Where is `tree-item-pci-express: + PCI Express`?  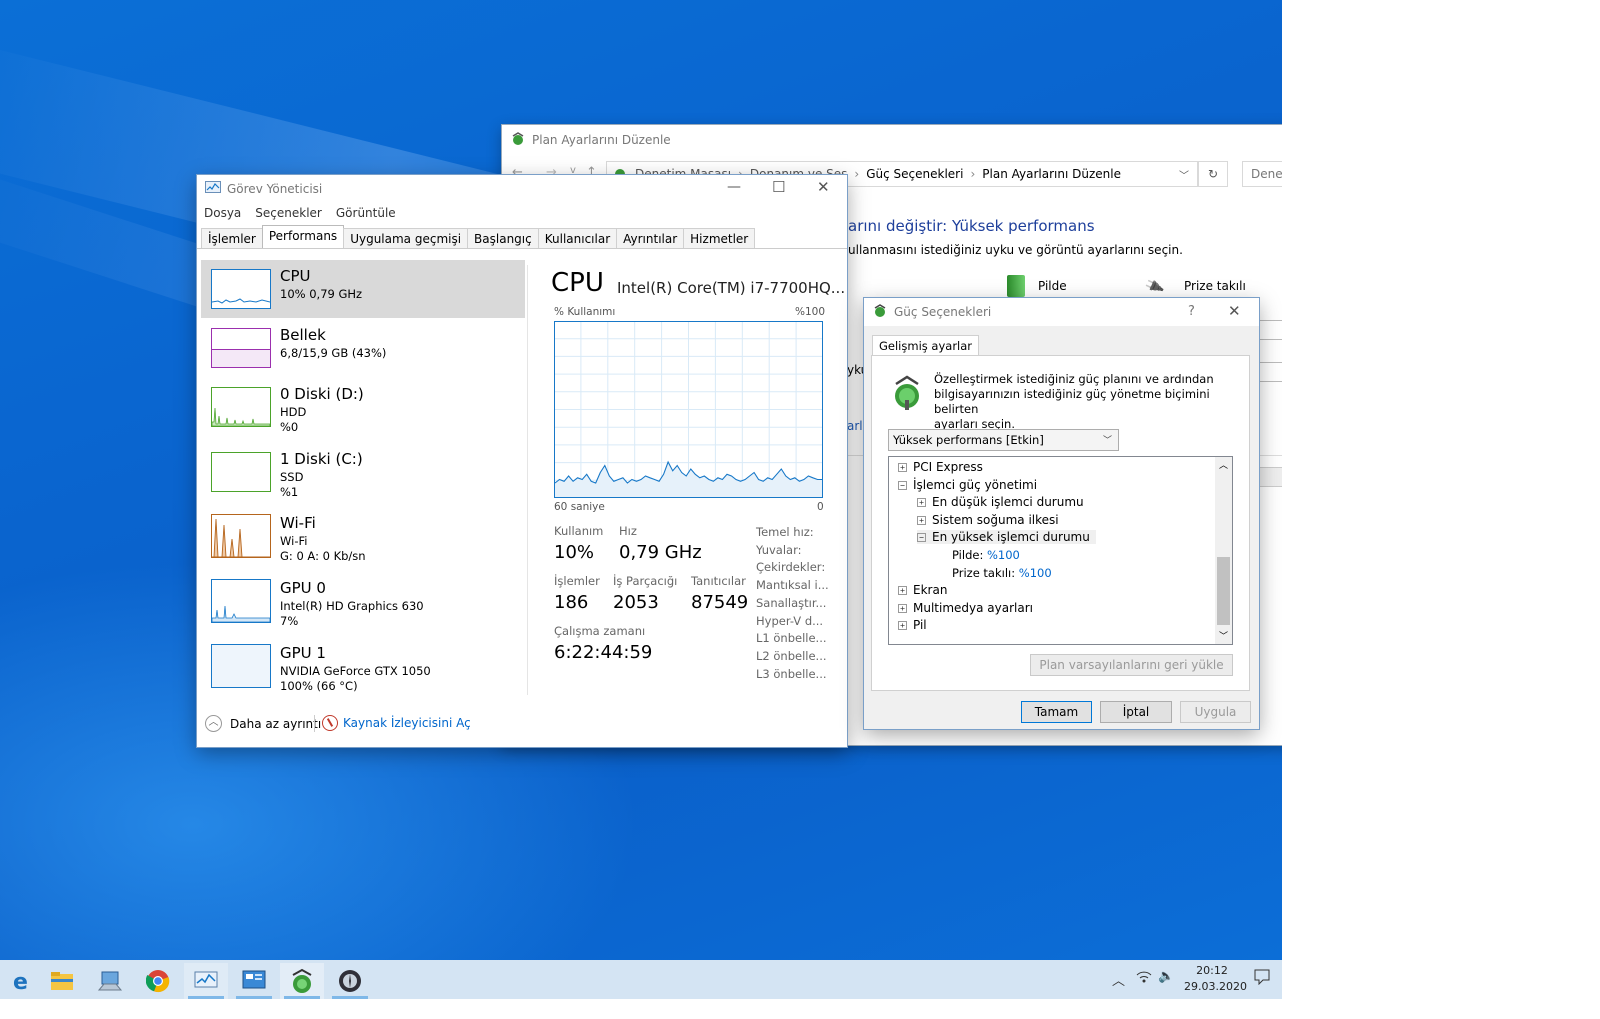 tree-item-pci-express: + PCI Express is located at coordinates (940, 467).